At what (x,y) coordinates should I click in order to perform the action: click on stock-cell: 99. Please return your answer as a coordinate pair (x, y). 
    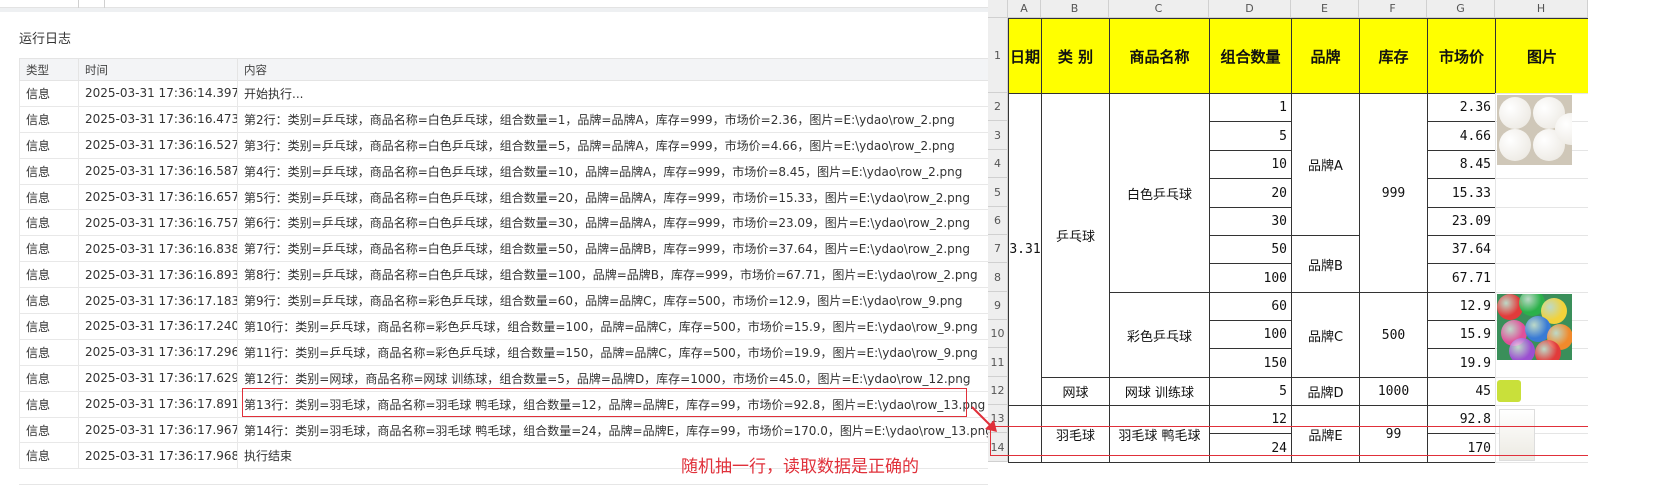
    Looking at the image, I should click on (1393, 434).